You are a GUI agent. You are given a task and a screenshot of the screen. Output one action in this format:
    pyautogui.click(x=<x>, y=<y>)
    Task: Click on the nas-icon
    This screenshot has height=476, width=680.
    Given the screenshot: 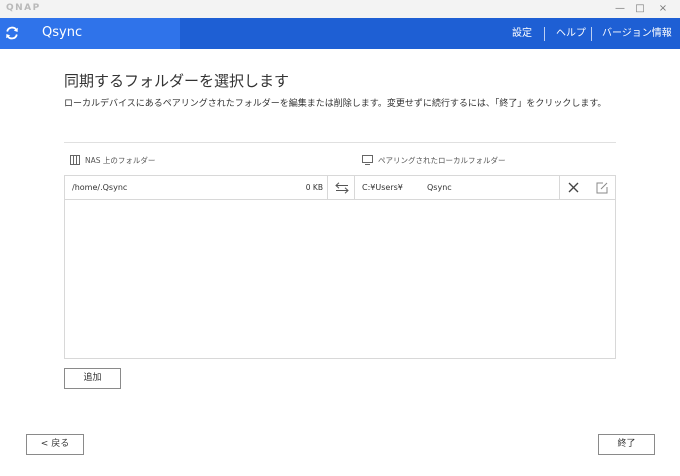 What is the action you would take?
    pyautogui.click(x=75, y=160)
    